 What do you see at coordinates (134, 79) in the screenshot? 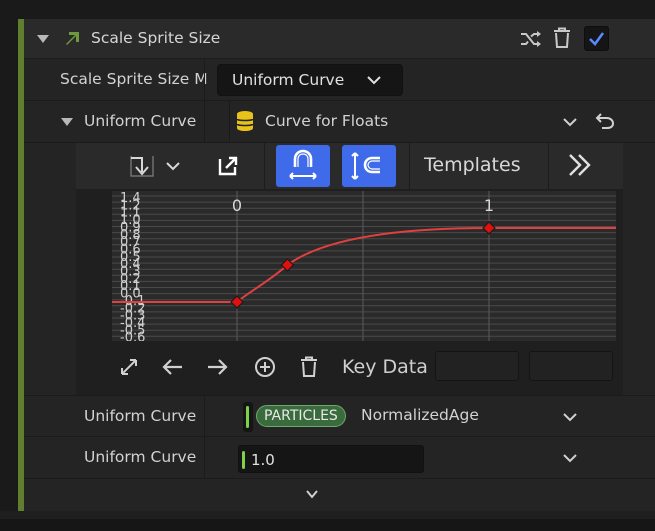
I see `scale-mode-label: Scale Sprite Size M` at bounding box center [134, 79].